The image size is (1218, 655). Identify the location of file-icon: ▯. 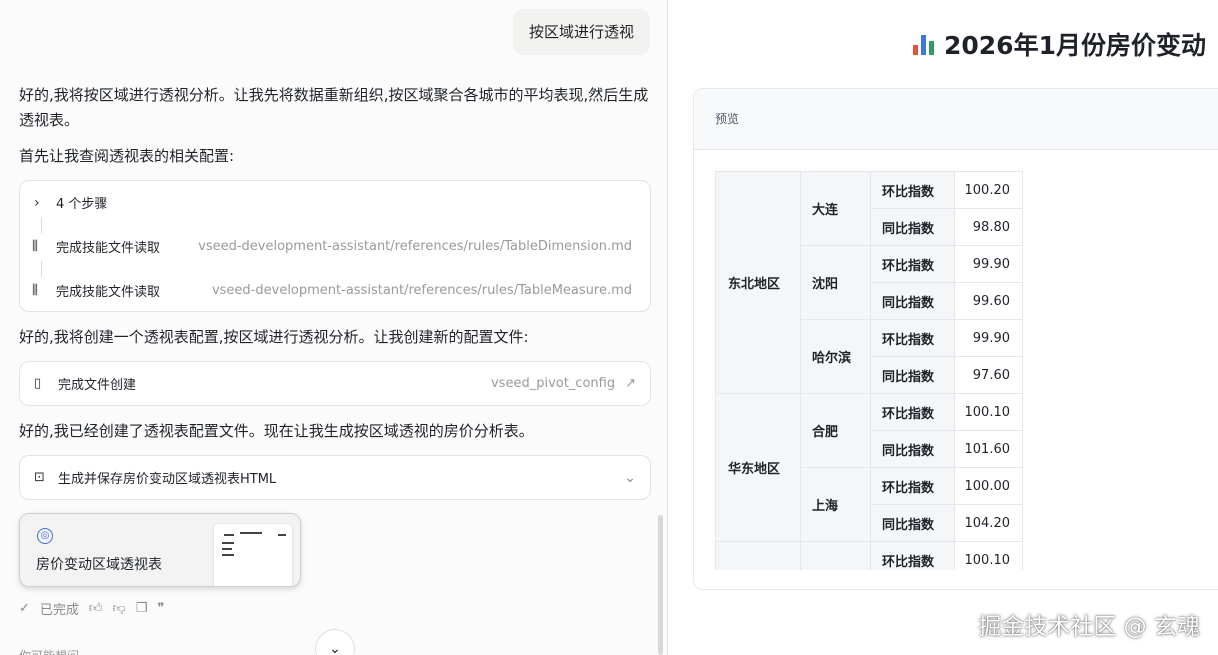
(38, 383).